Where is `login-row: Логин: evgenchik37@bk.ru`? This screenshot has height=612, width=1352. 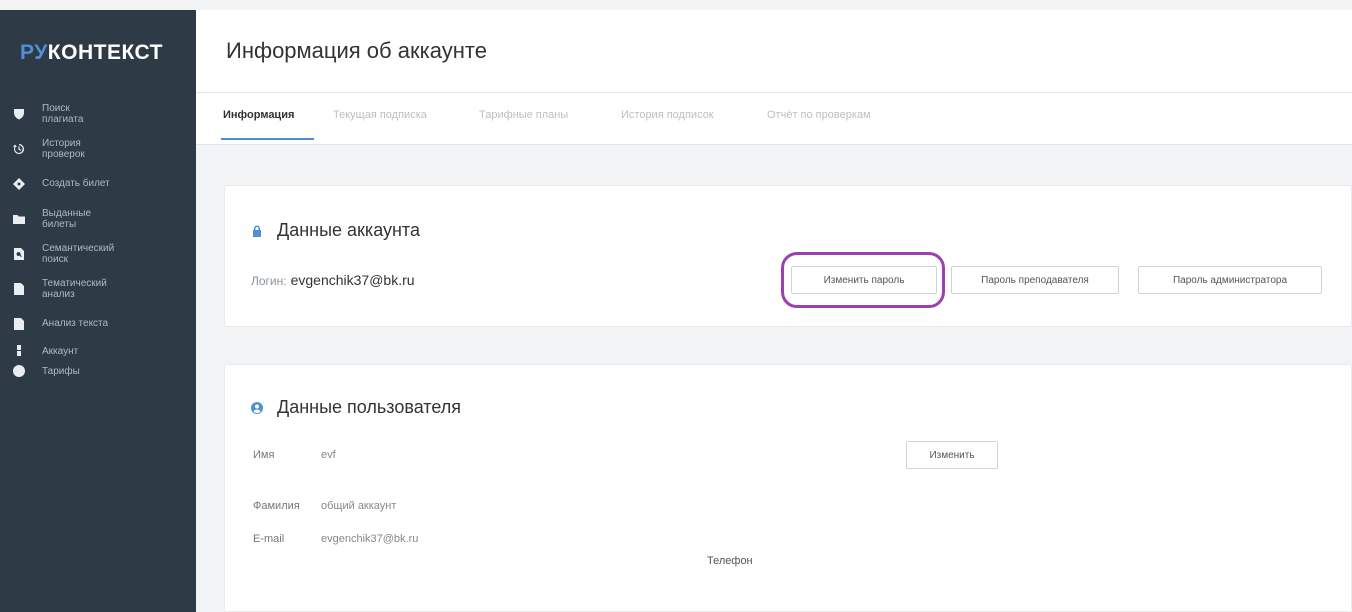
login-row: Логин: evgenchik37@bk.ru is located at coordinates (333, 280).